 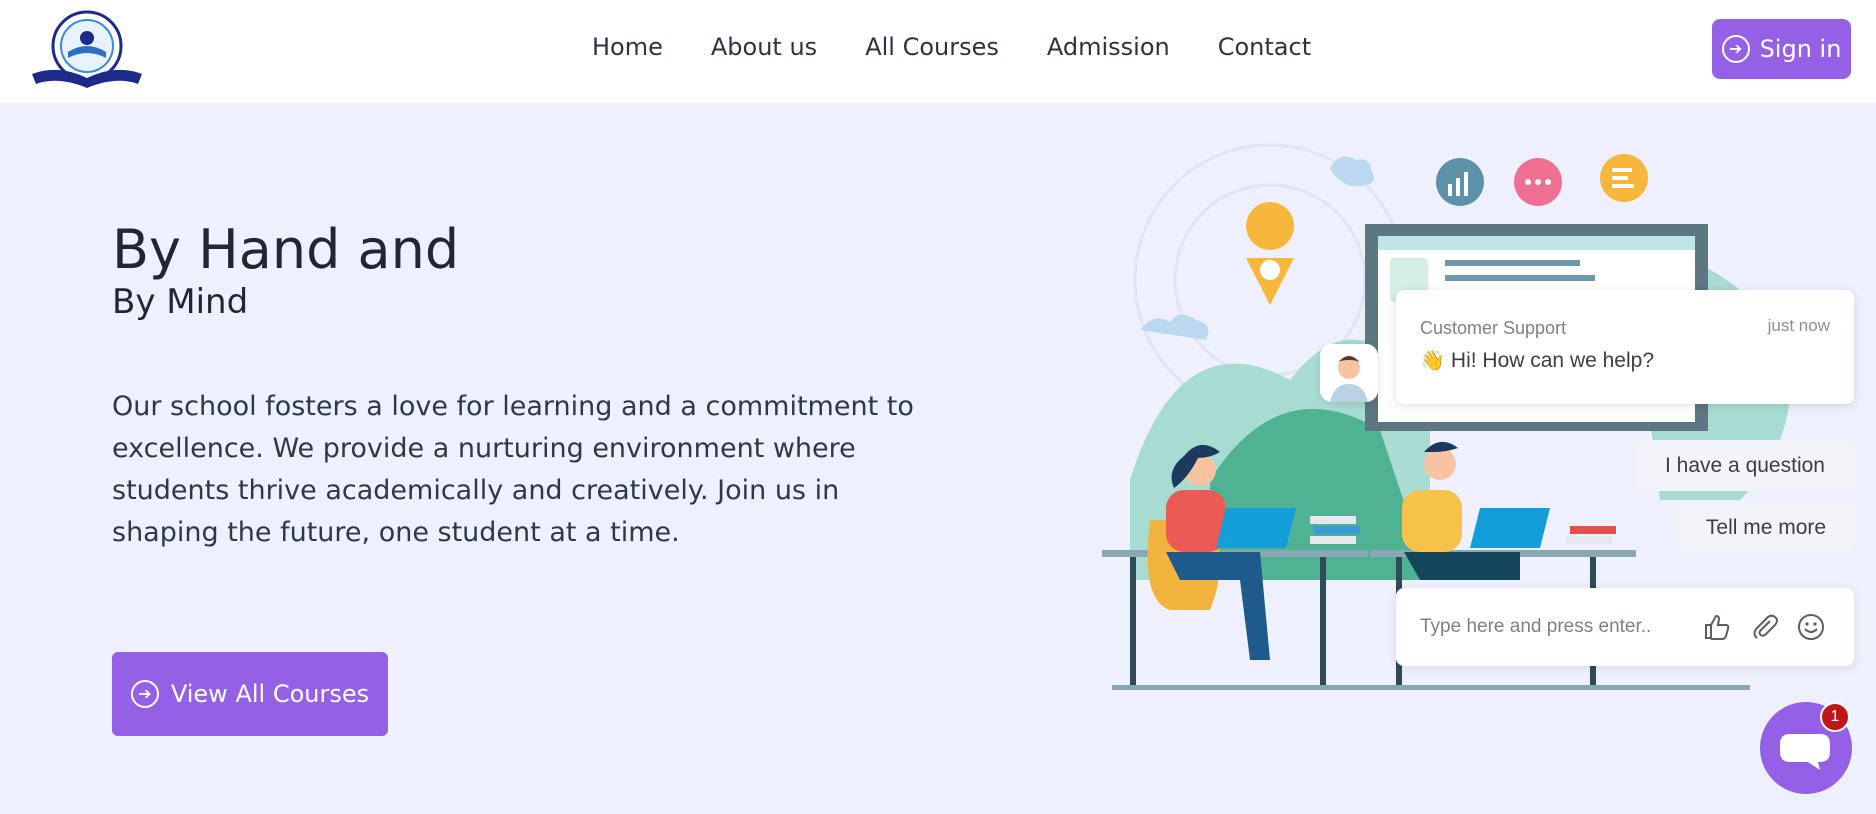 What do you see at coordinates (180, 302) in the screenshot?
I see `hero-subtitle: By Mind` at bounding box center [180, 302].